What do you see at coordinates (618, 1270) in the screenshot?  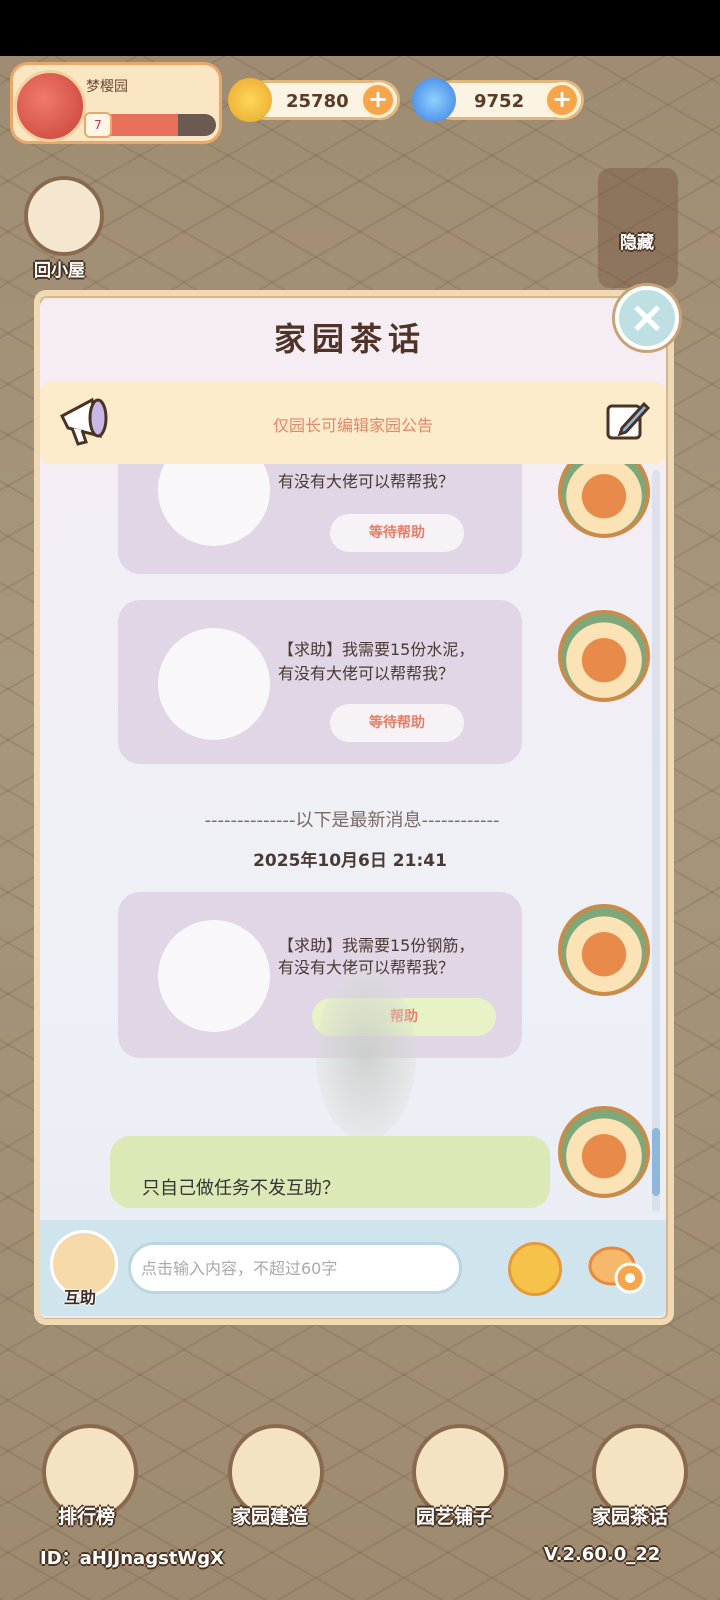 I see `chat-settings-gear-icon` at bounding box center [618, 1270].